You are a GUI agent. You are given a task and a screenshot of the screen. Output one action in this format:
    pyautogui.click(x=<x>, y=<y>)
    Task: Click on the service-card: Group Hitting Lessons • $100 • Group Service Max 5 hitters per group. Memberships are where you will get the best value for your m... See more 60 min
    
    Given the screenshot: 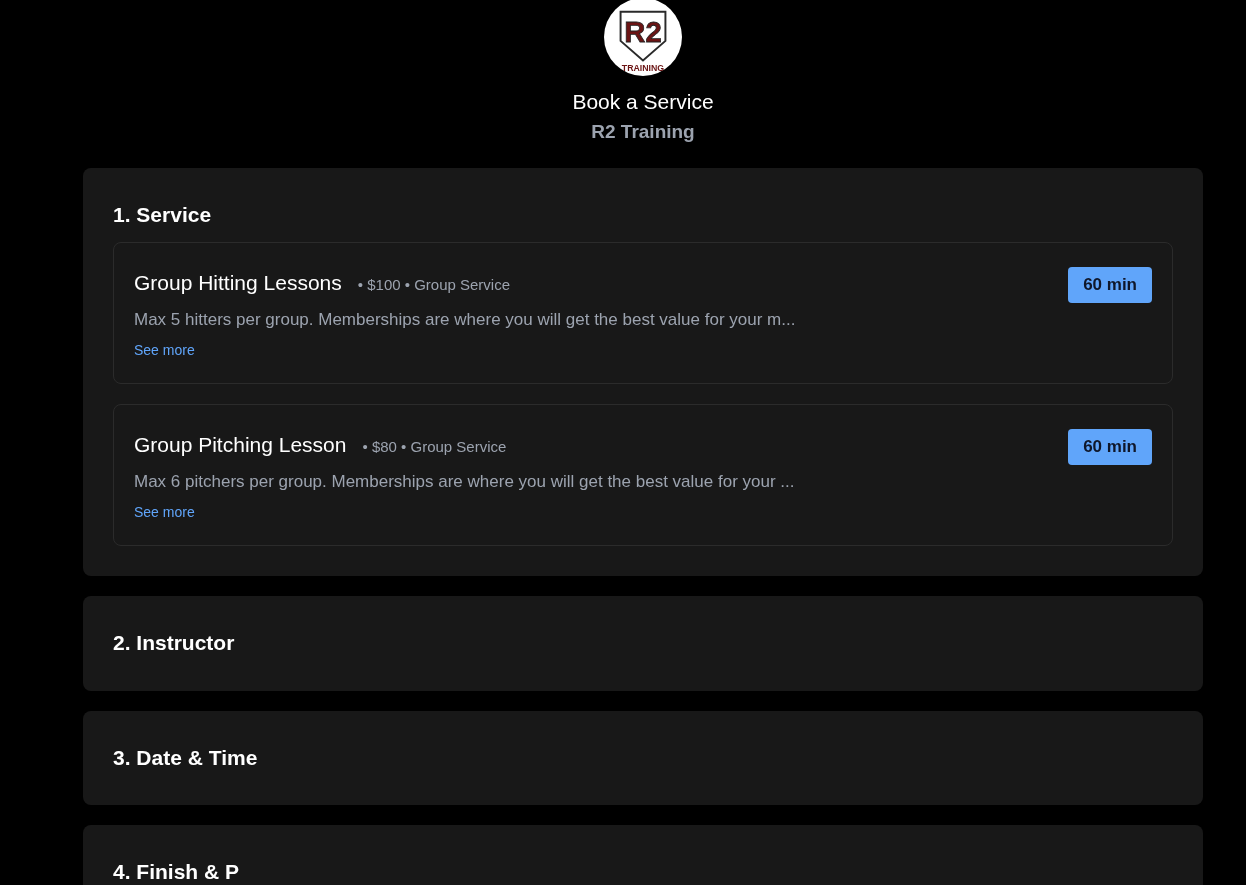 What is the action you would take?
    pyautogui.click(x=643, y=313)
    